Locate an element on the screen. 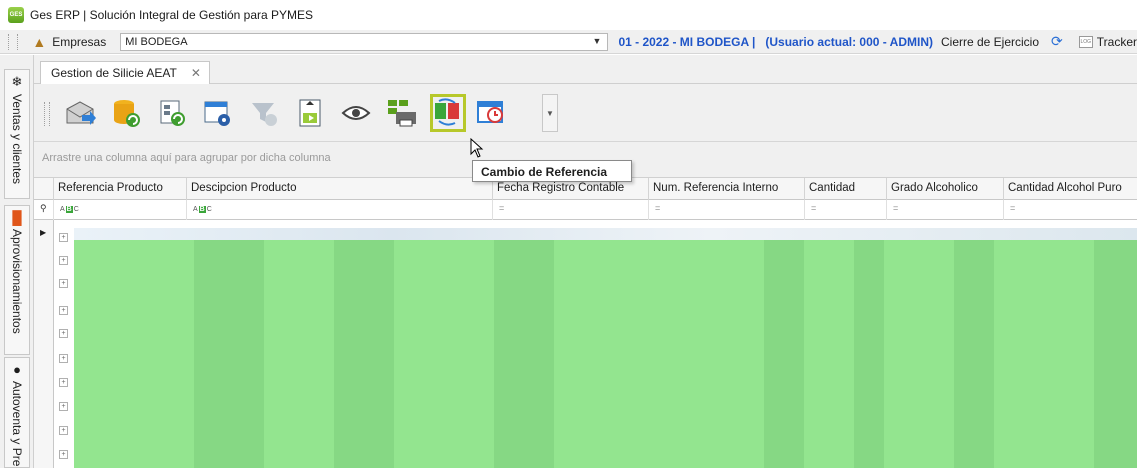 The image size is (1137, 468). column-header: Cantidad is located at coordinates (846, 189).